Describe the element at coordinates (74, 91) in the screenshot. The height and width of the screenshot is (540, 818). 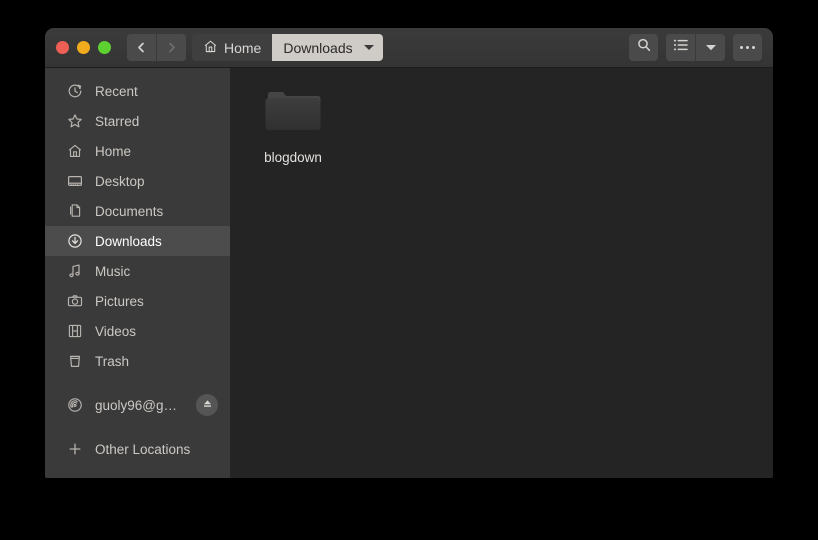
I see `clock-icon` at that location.